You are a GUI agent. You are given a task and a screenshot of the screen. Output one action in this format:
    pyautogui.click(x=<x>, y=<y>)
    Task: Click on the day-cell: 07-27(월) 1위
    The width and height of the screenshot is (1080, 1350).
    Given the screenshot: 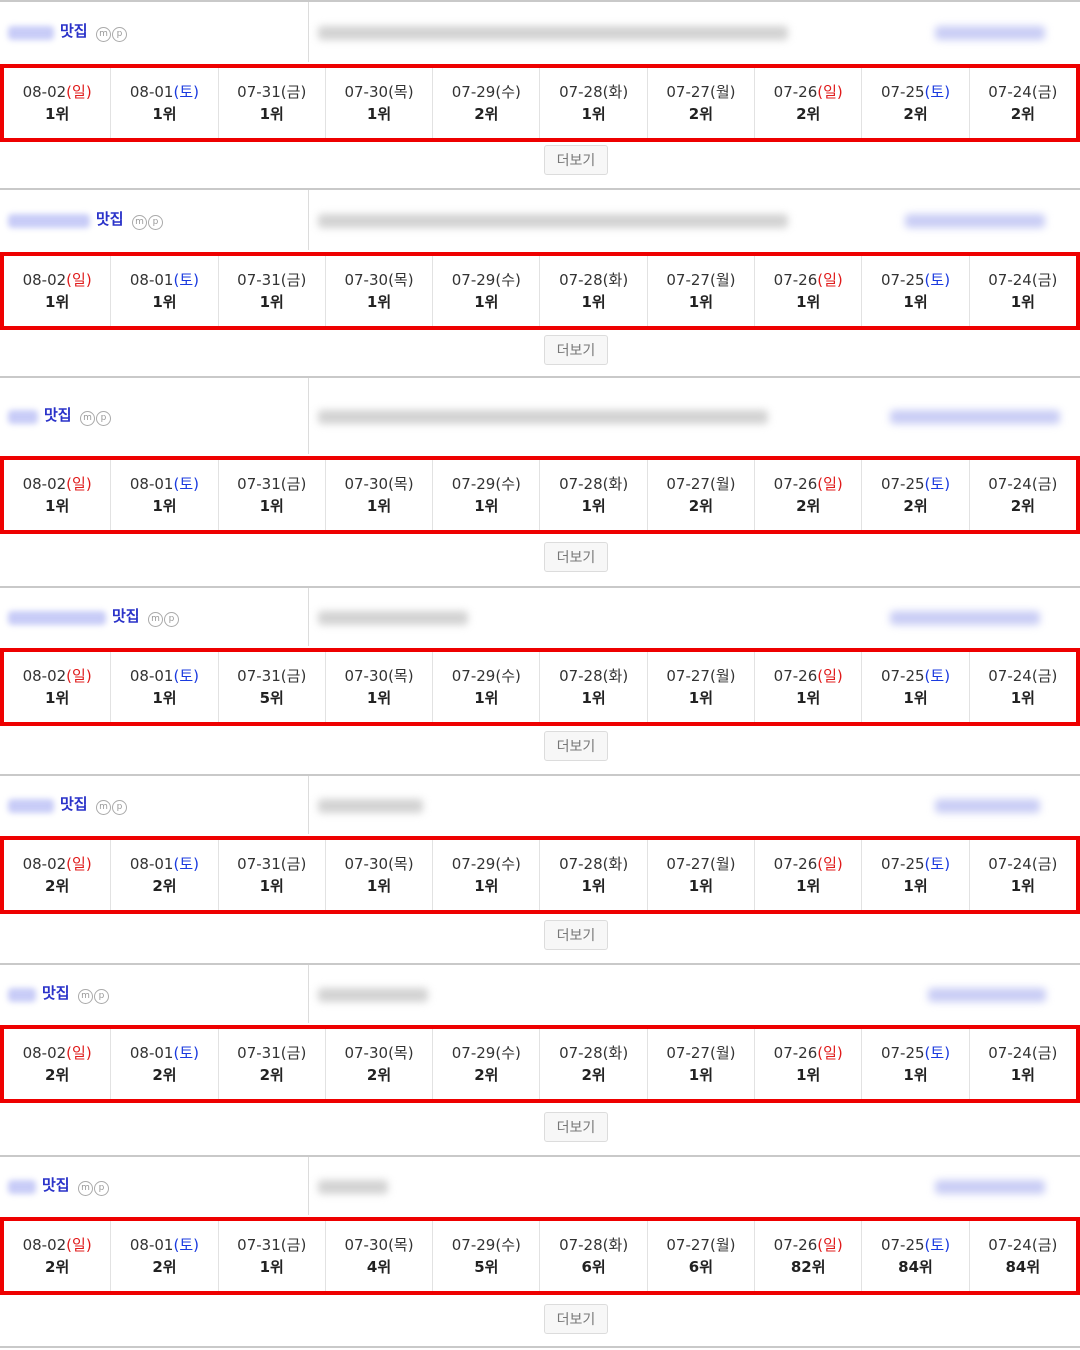 What is the action you would take?
    pyautogui.click(x=702, y=291)
    